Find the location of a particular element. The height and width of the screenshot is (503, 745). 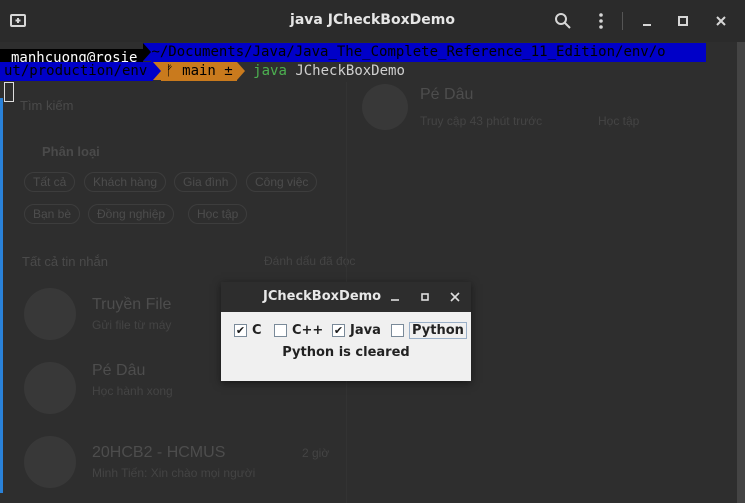

ghost-tag: Bạn bè is located at coordinates (52, 214).